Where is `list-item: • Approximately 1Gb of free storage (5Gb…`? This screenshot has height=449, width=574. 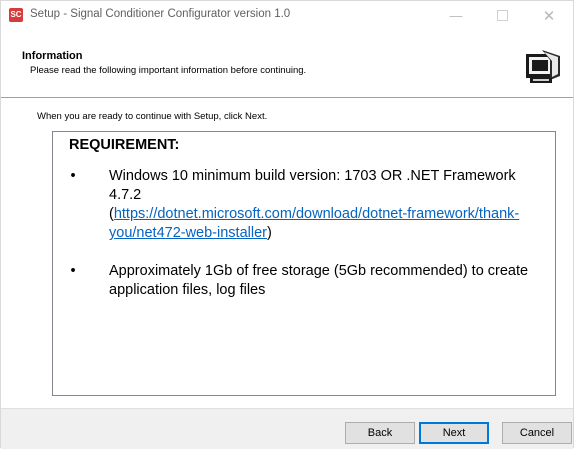
list-item: • Approximately 1Gb of free storage (5Gb… is located at coordinates (303, 282).